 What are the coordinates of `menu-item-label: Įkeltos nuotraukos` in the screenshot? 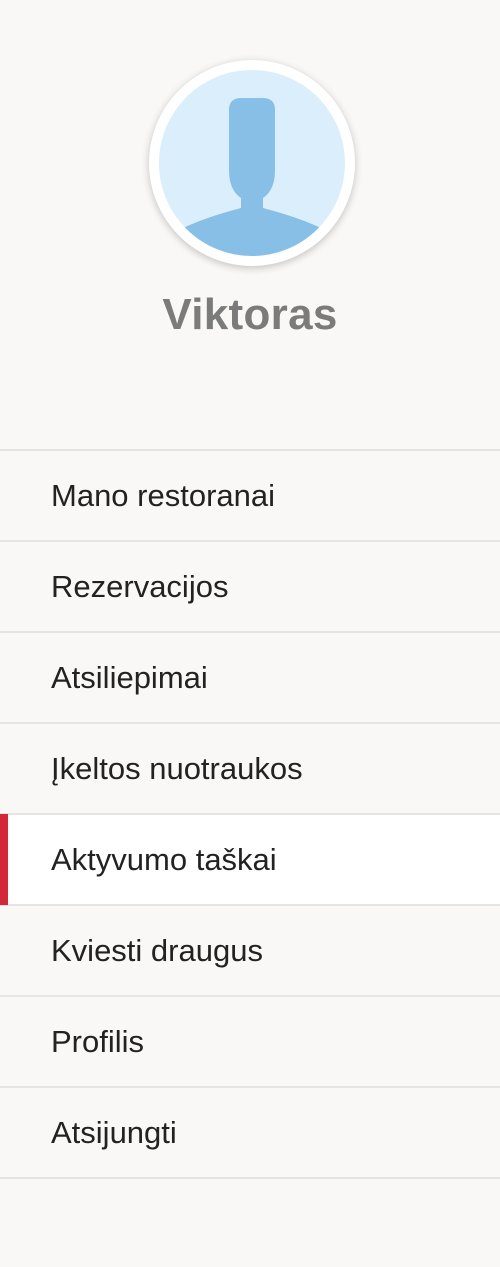 It's located at (177, 768).